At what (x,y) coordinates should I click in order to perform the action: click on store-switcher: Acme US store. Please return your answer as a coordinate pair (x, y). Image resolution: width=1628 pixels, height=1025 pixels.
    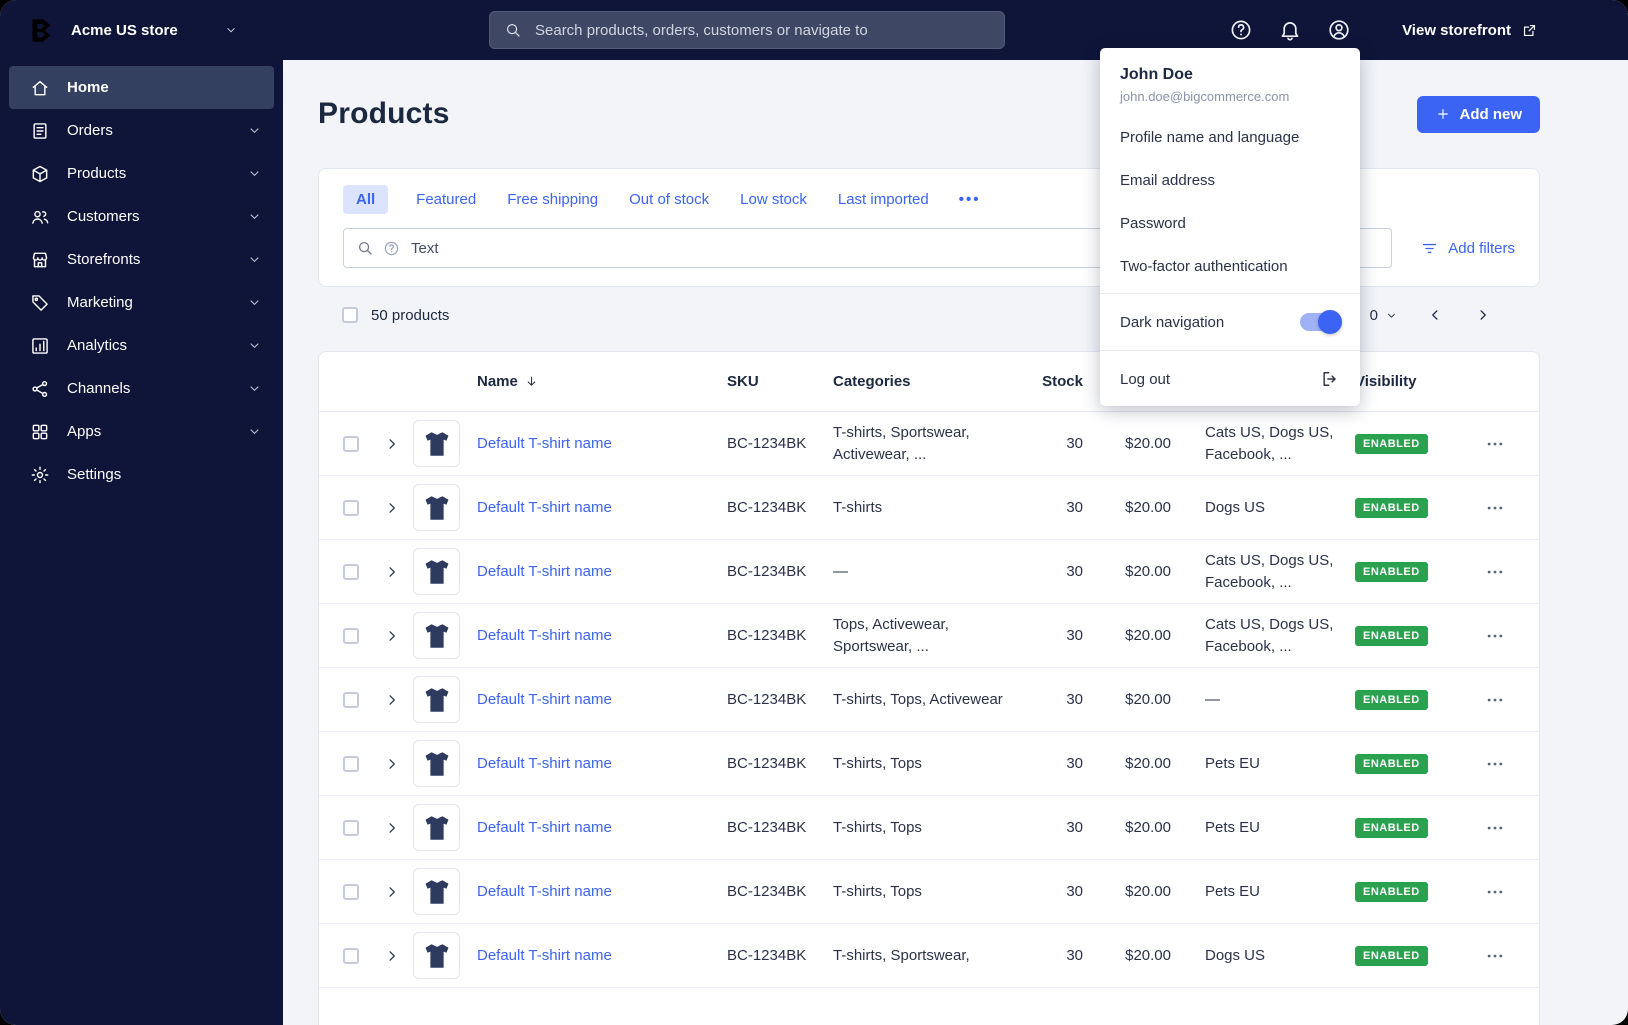
    Looking at the image, I should click on (154, 30).